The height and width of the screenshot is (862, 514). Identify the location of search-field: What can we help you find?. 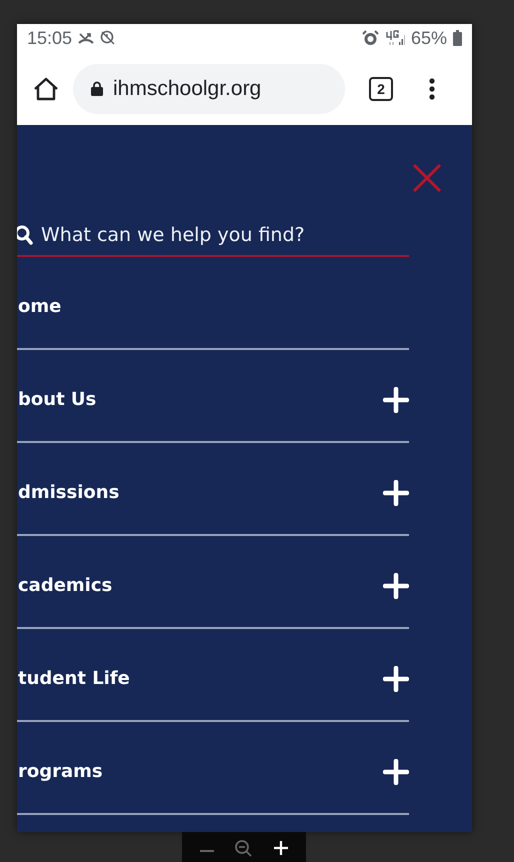
(225, 235).